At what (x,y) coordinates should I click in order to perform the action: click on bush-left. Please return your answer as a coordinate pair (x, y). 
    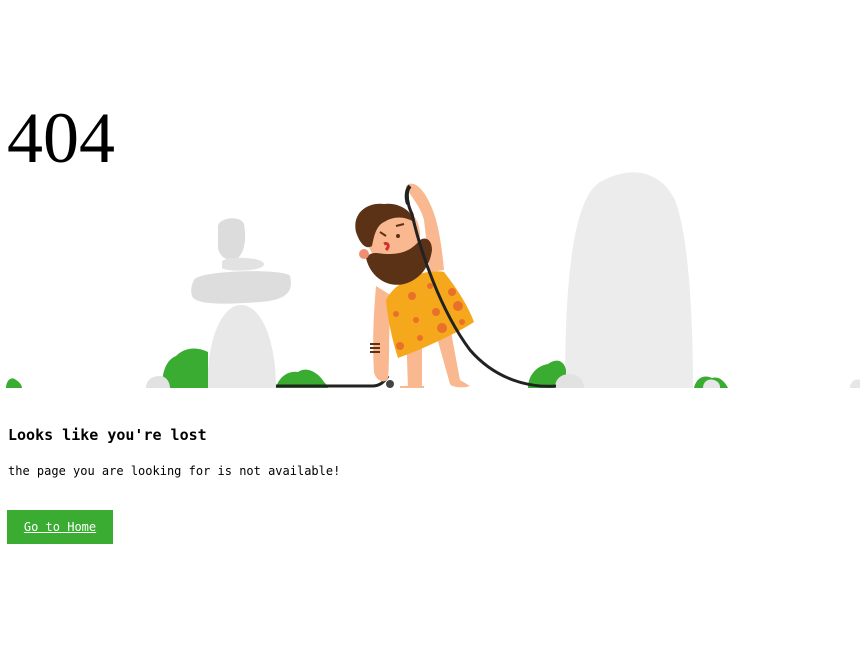
    Looking at the image, I should click on (185, 368).